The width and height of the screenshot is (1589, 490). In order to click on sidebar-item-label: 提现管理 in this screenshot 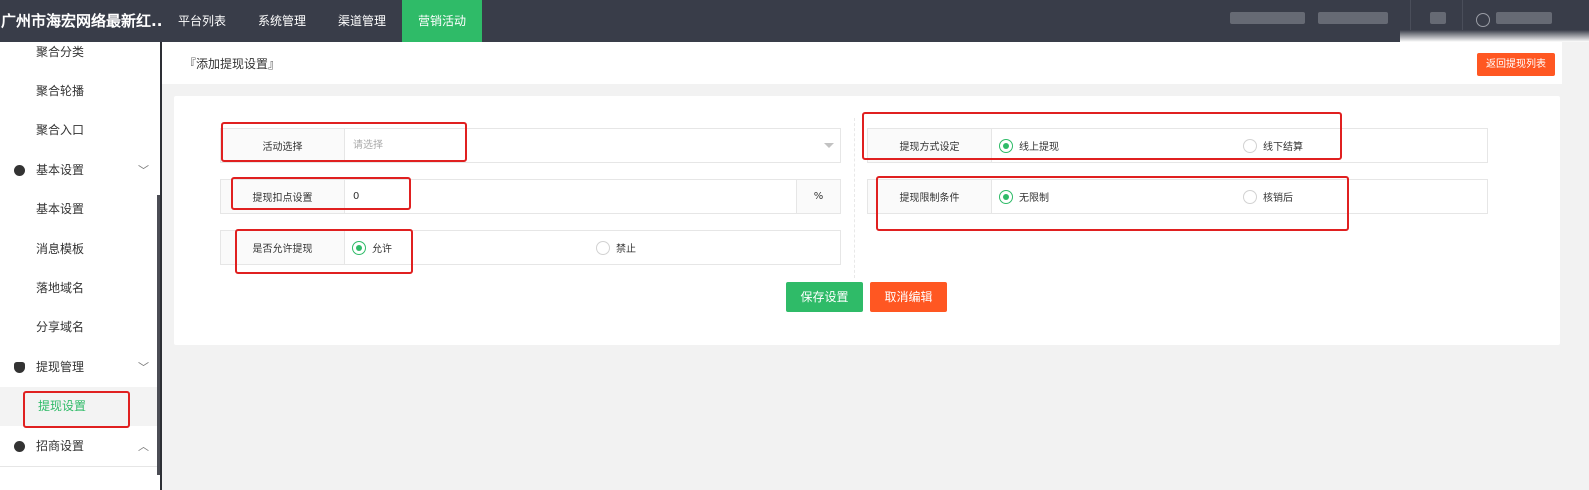, I will do `click(60, 367)`.